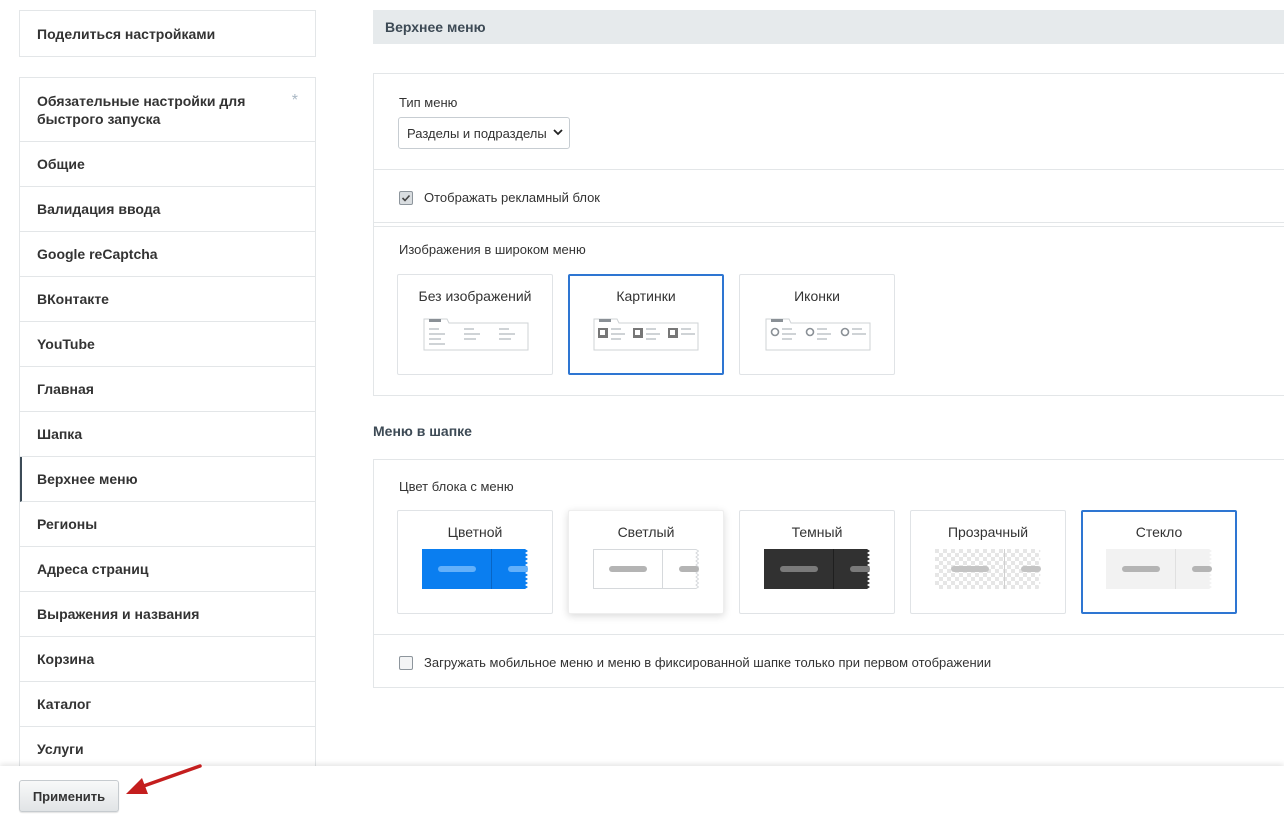  I want to click on page-title: Верхнее меню, so click(828, 27).